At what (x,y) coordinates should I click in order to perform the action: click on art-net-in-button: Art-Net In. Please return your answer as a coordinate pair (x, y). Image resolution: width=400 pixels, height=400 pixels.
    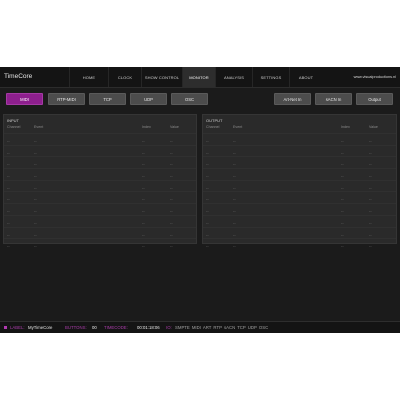
    Looking at the image, I should click on (292, 99).